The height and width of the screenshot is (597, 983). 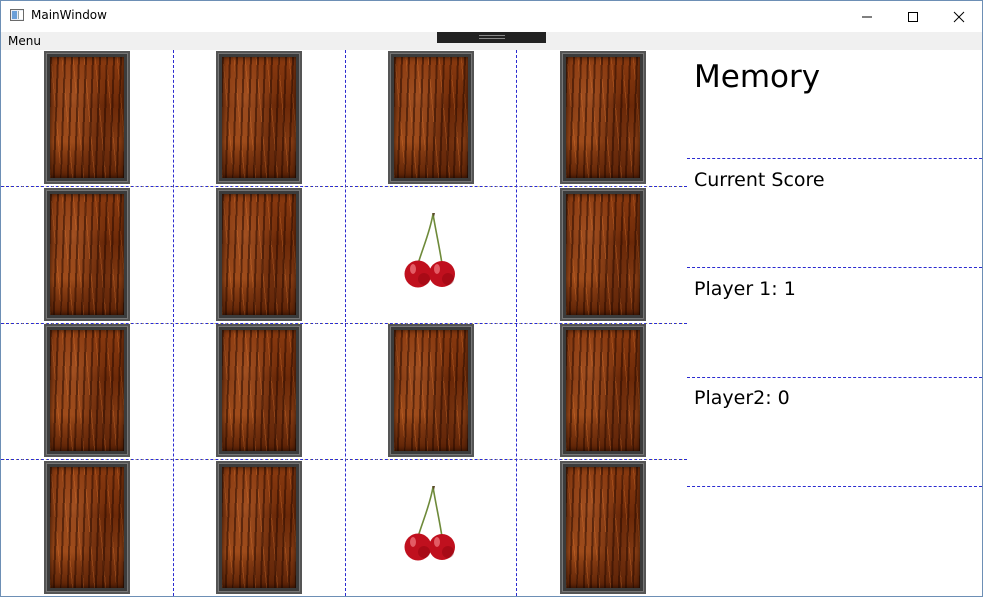 I want to click on drag-handle, so click(x=491, y=37).